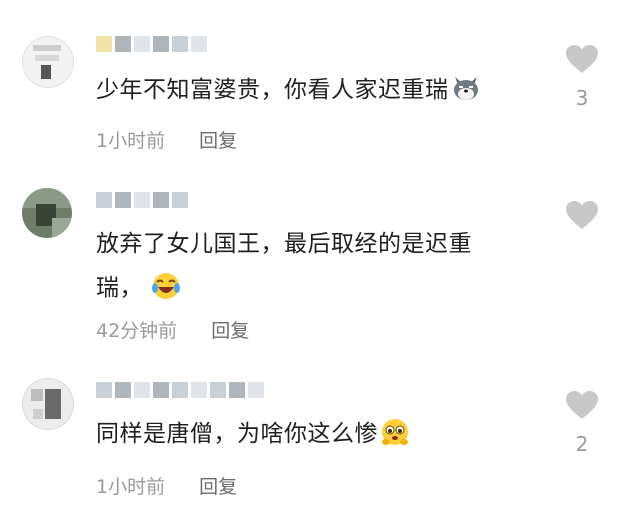 The image size is (640, 524). I want to click on like-count: 3, so click(582, 98).